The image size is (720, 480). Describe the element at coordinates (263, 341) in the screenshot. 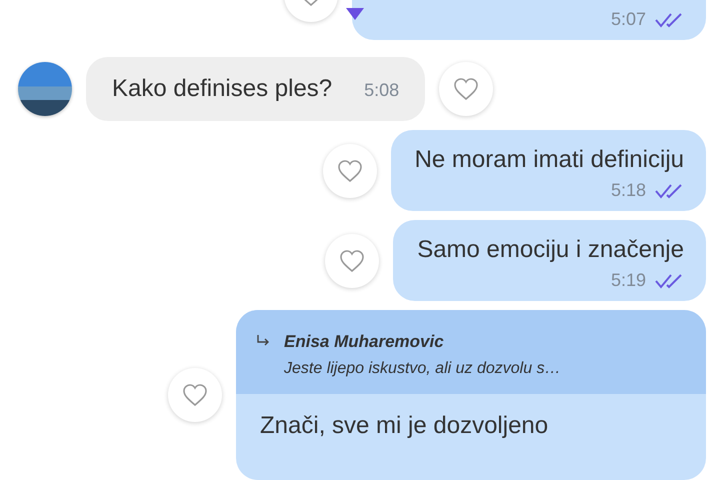

I see `reply-arrow-icon` at that location.